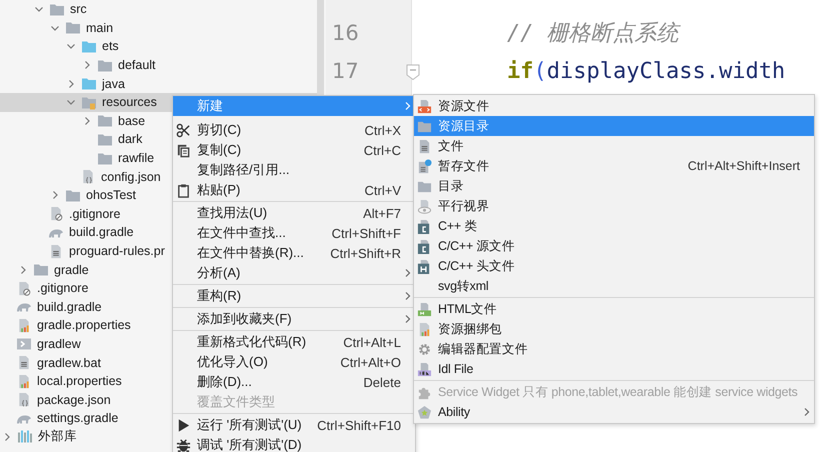  I want to click on code-file-icon, so click(424, 106).